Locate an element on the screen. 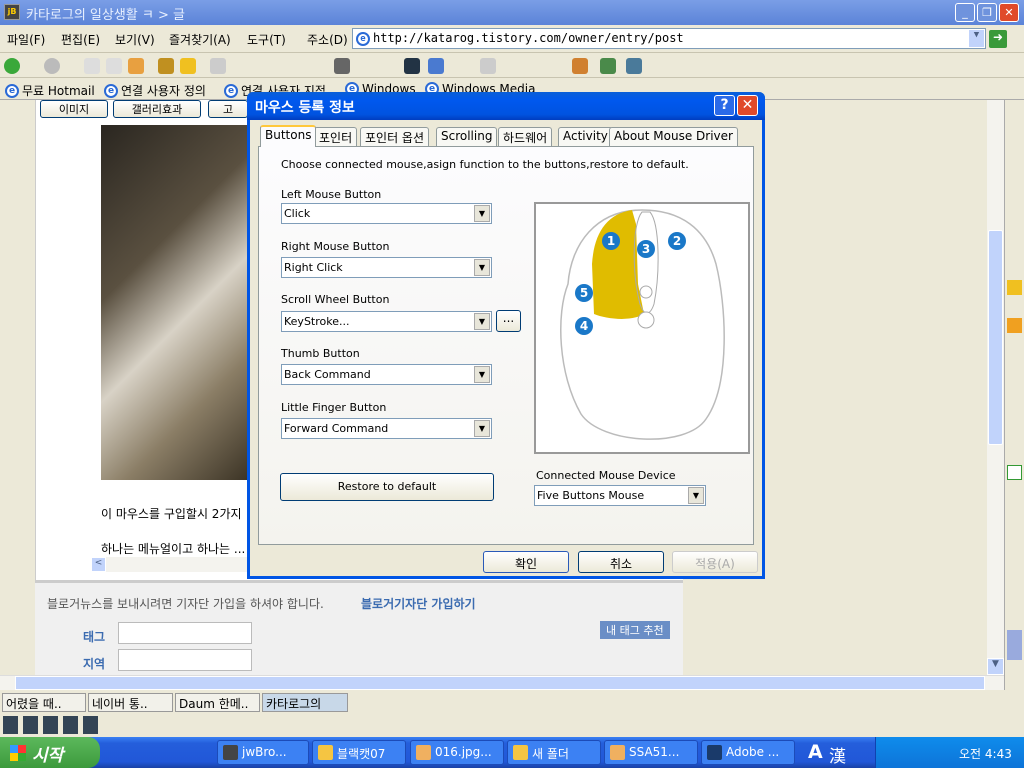  region-label: 지역 is located at coordinates (94, 664).